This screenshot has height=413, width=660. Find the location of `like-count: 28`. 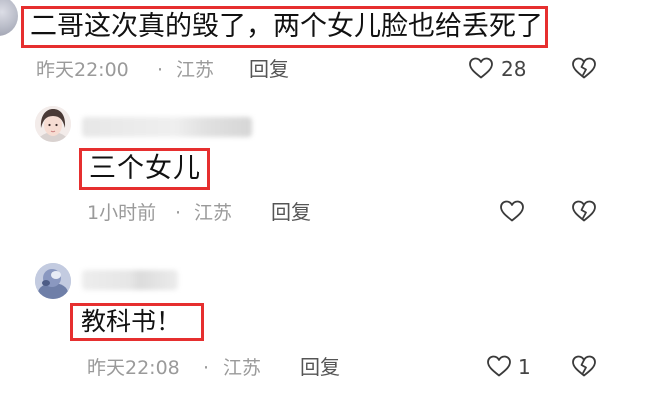

like-count: 28 is located at coordinates (514, 69).